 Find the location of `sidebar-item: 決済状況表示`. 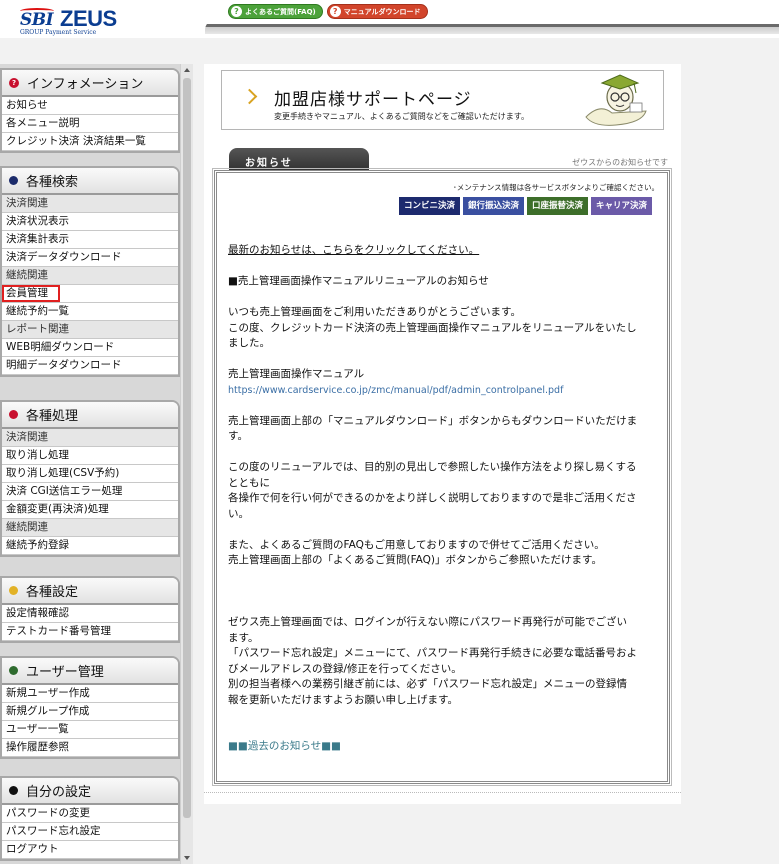

sidebar-item: 決済状況表示 is located at coordinates (90, 222).